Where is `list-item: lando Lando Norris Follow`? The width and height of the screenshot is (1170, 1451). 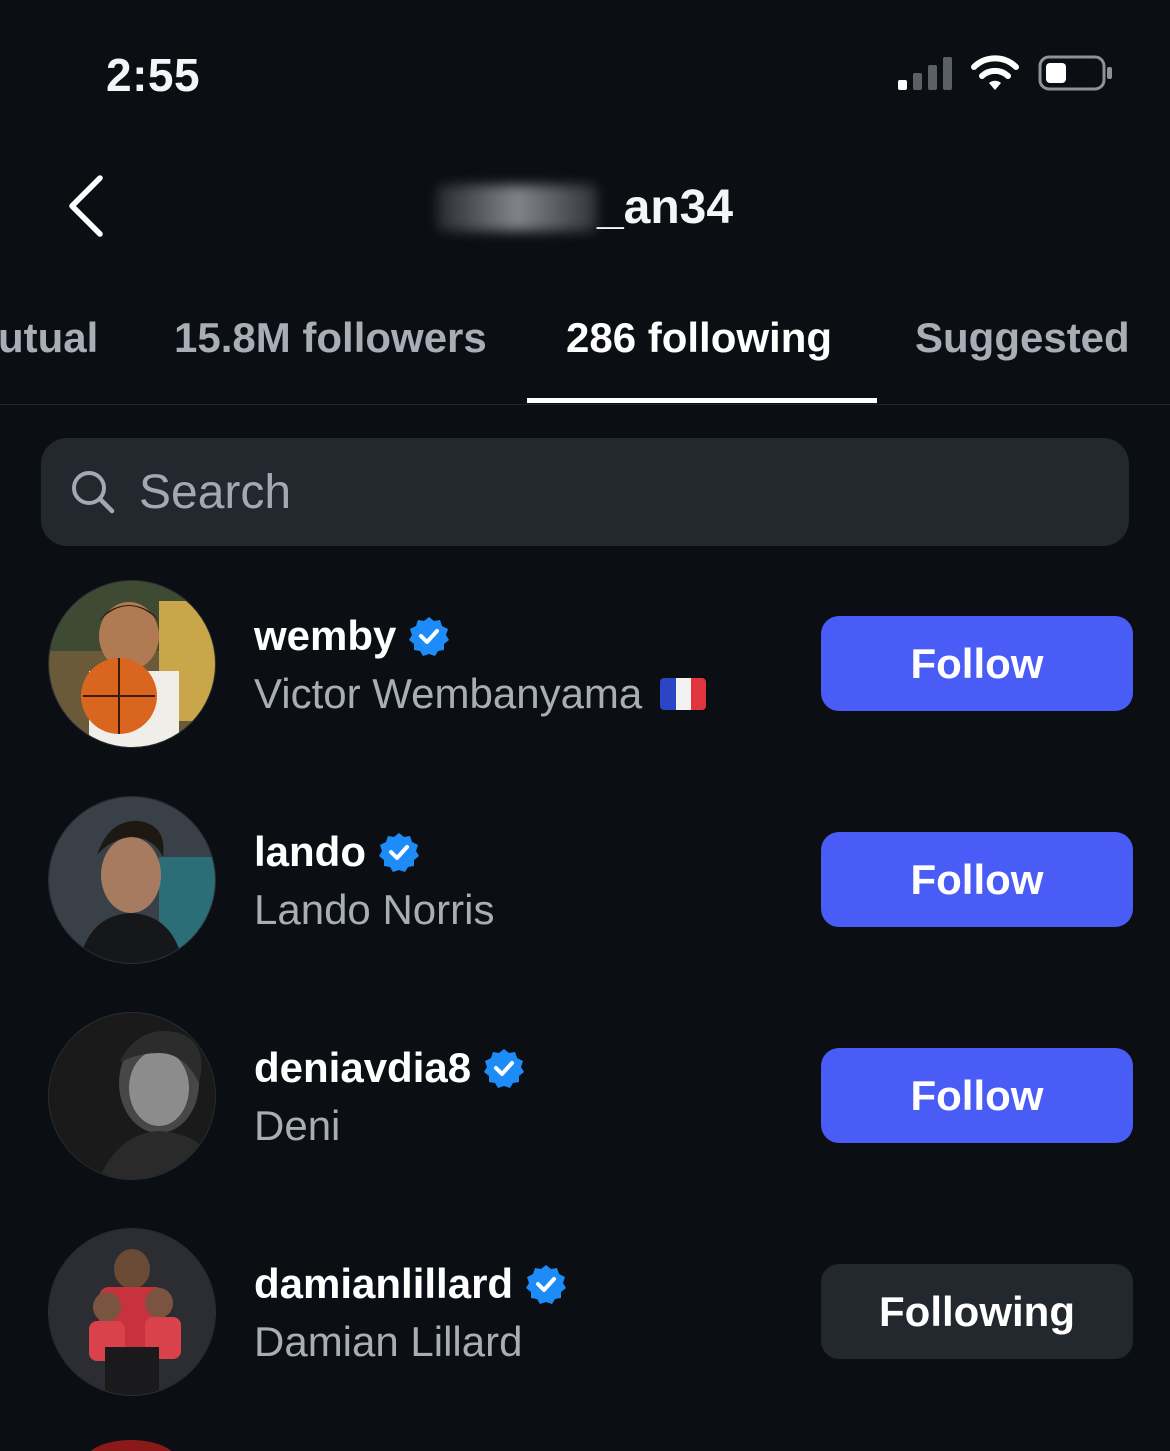
list-item: lando Lando Norris Follow is located at coordinates (585, 904).